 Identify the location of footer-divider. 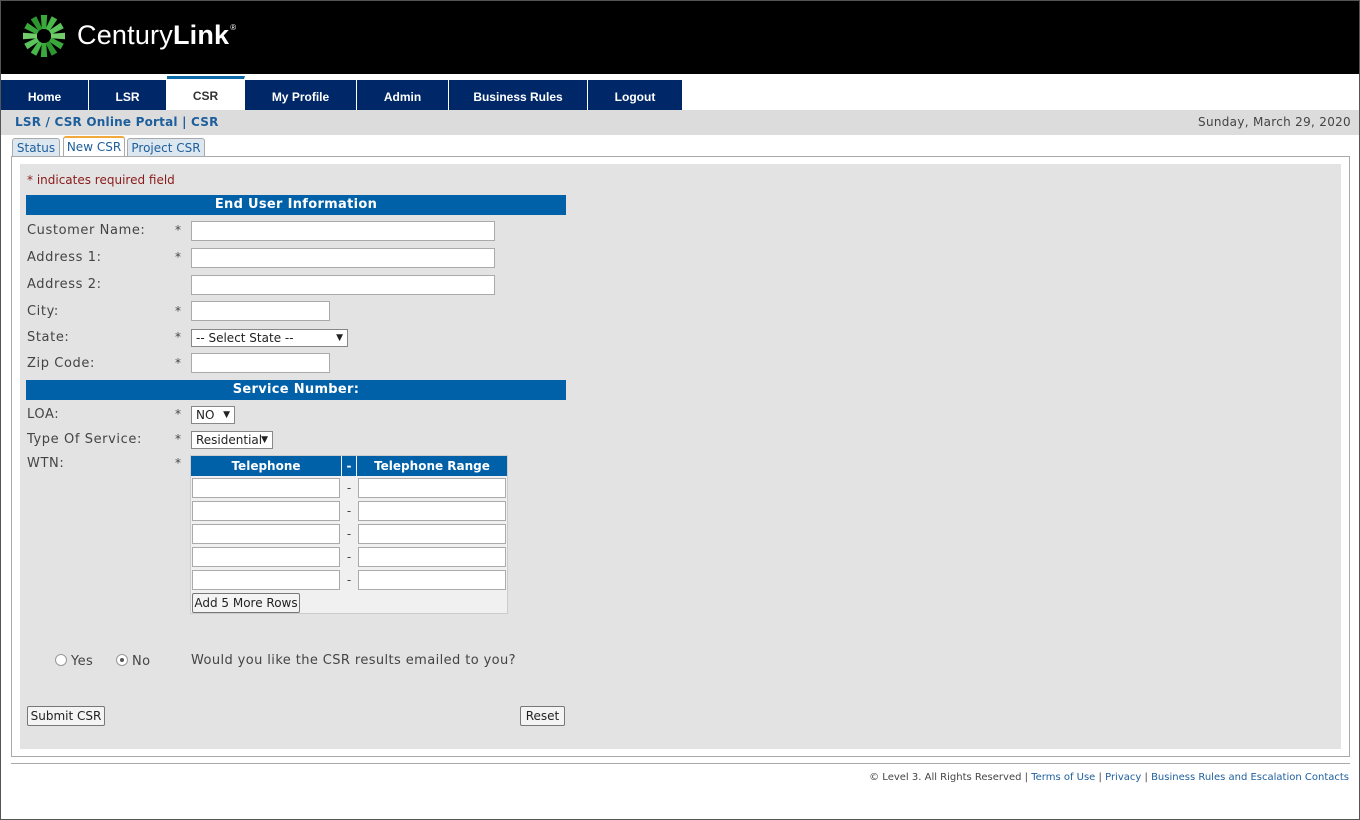
(680, 763).